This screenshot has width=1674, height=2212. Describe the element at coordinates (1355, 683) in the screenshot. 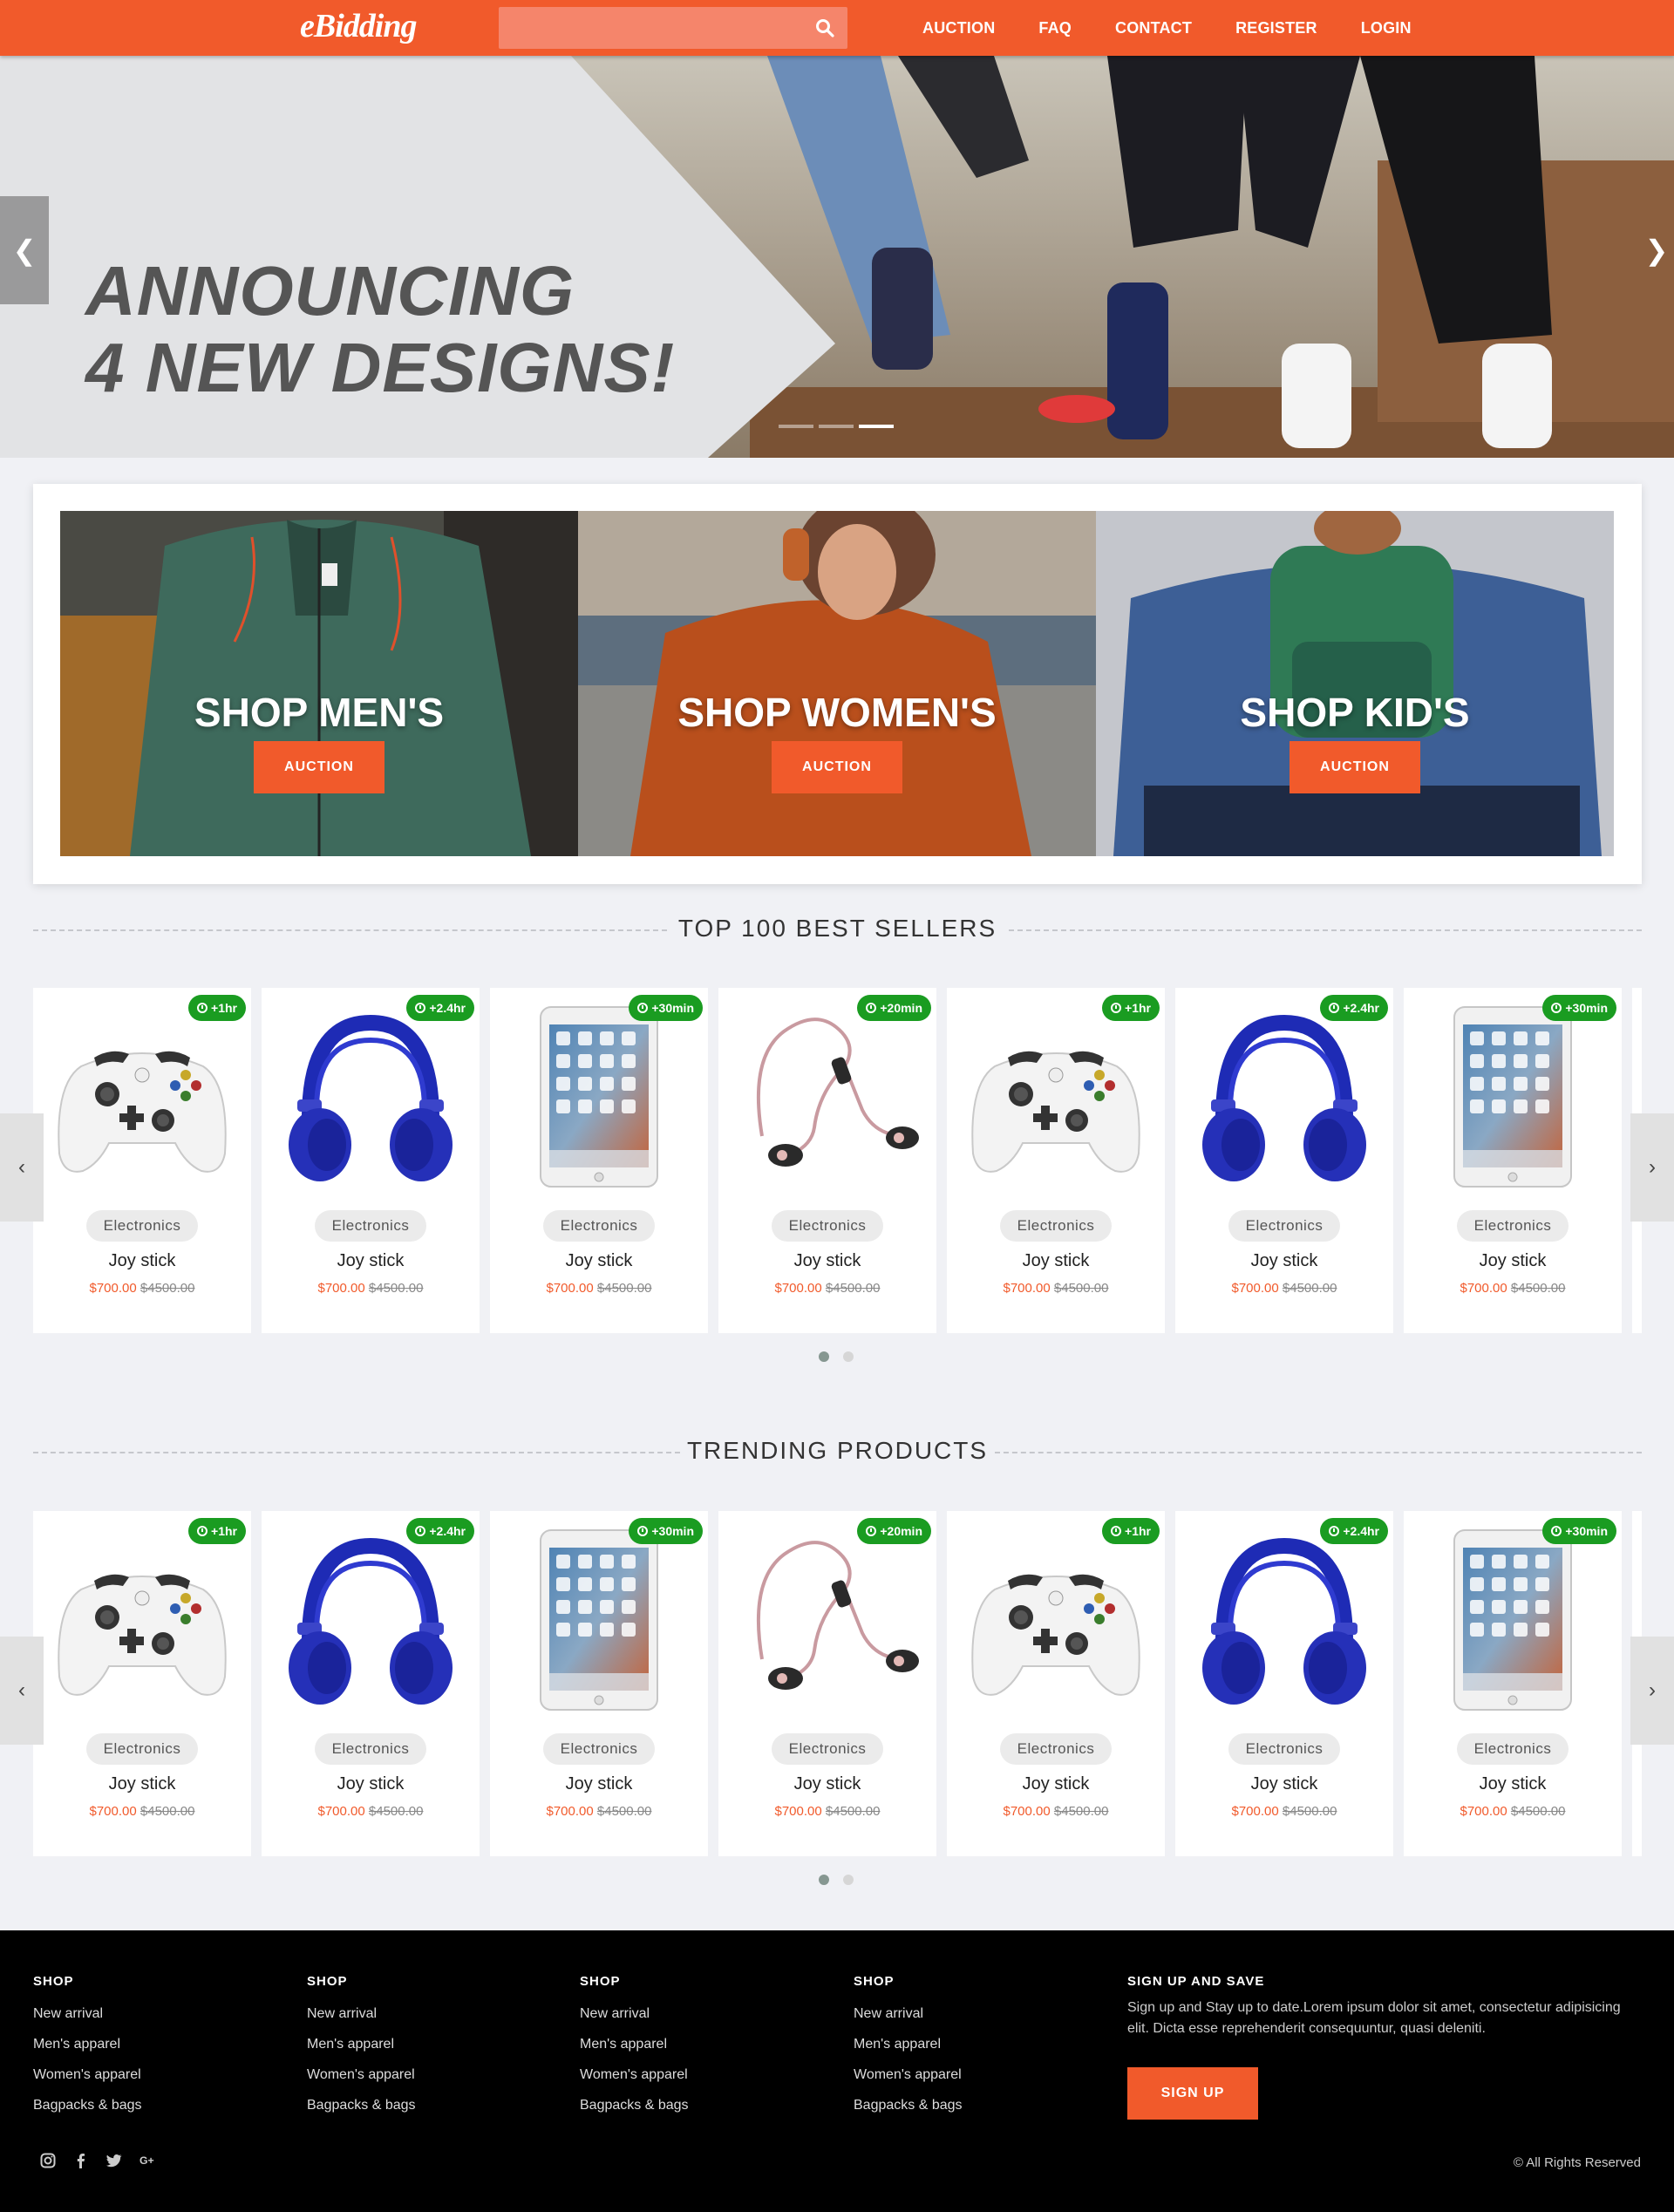

I see `category-tile-kids: SHOP KID'S AUCTION` at that location.